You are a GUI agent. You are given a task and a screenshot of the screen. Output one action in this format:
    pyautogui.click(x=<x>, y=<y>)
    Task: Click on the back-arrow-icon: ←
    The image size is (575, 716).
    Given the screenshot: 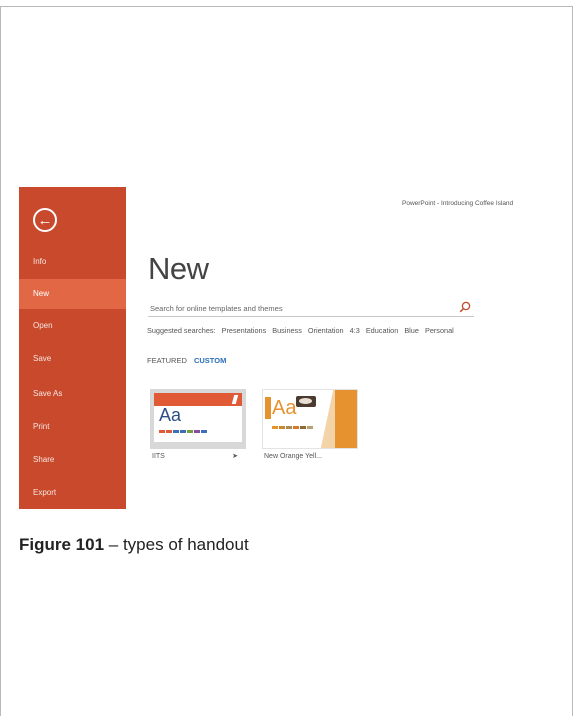 What is the action you would take?
    pyautogui.click(x=45, y=220)
    